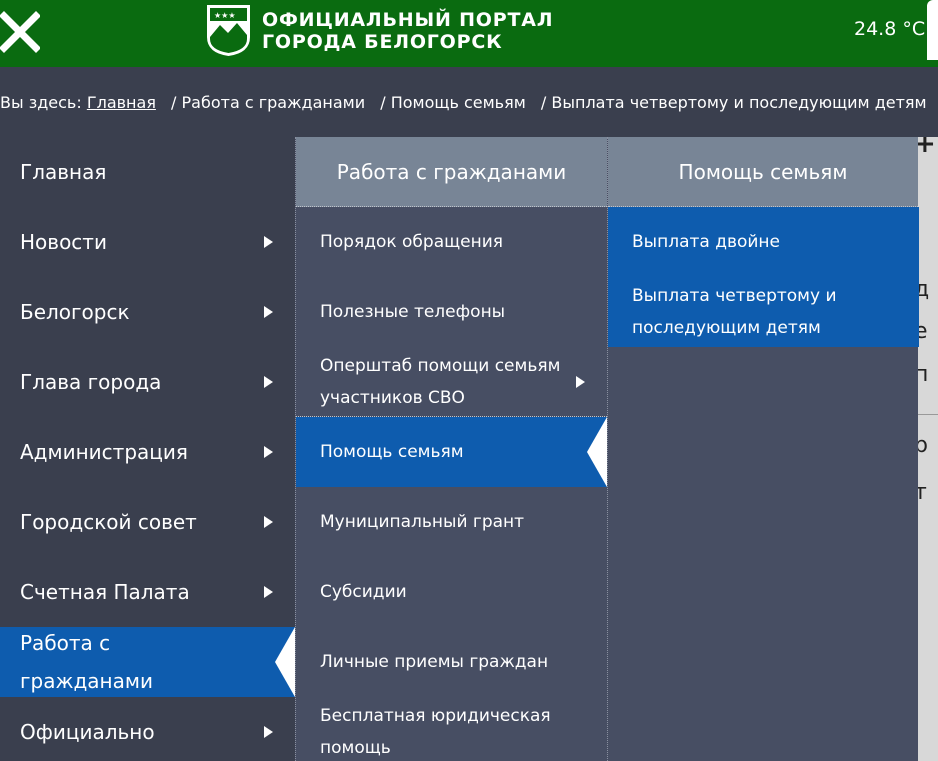 The height and width of the screenshot is (761, 938). I want to click on subsubmenu-item-twins: Выплата двойне, so click(763, 242).